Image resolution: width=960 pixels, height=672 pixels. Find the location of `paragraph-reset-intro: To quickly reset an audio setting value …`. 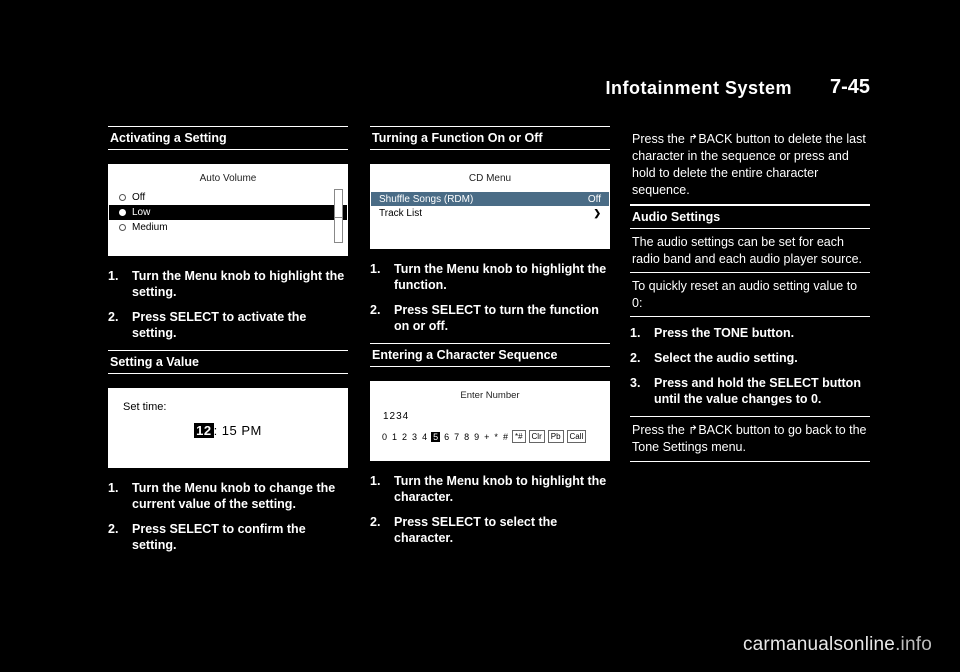

paragraph-reset-intro: To quickly reset an audio setting value … is located at coordinates (750, 295).